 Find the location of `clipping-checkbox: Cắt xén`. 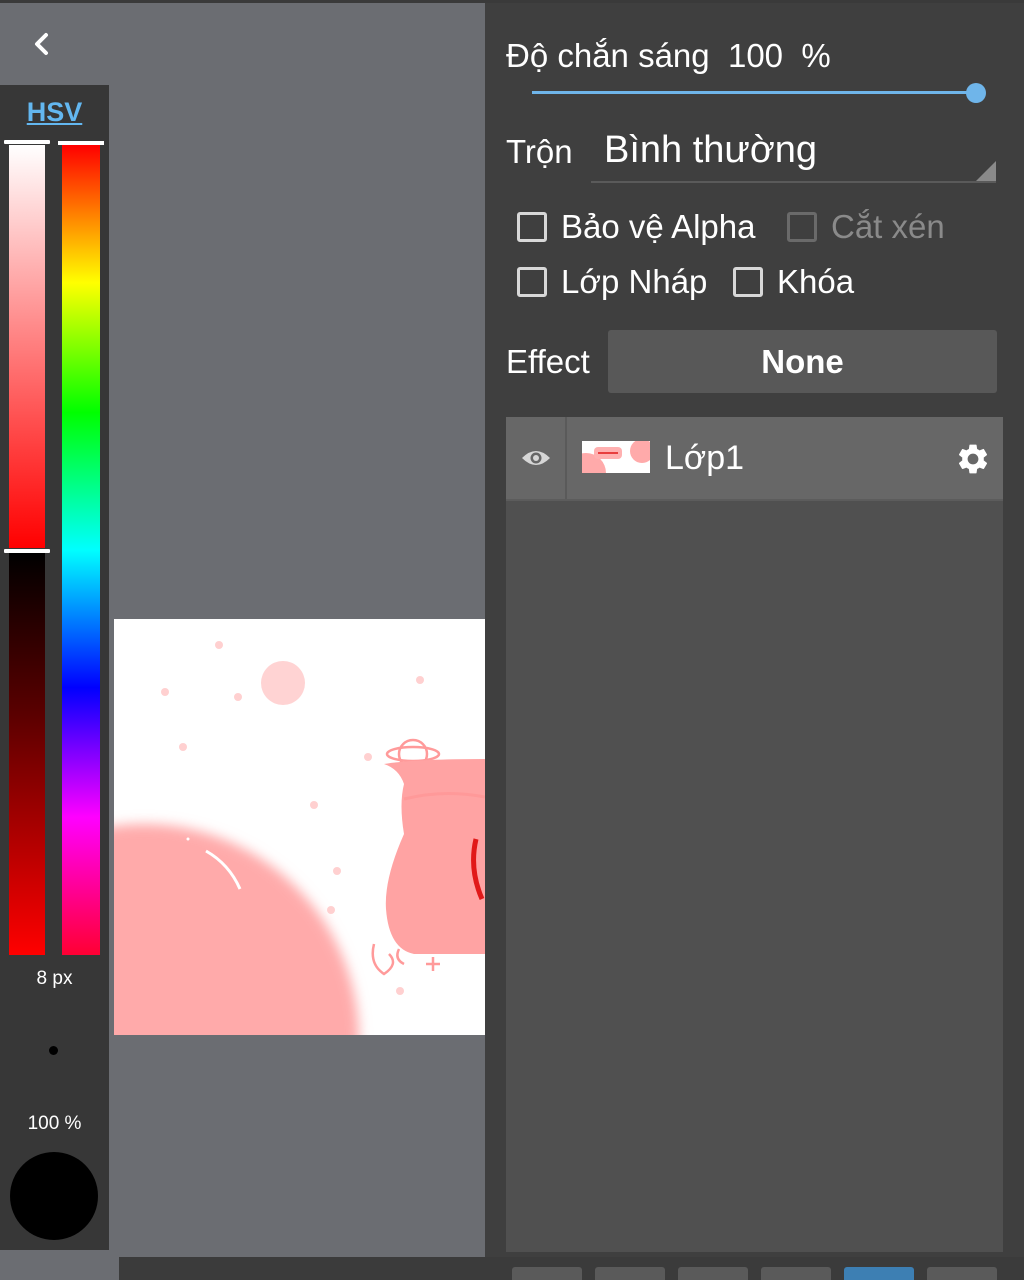

clipping-checkbox: Cắt xén is located at coordinates (866, 227).